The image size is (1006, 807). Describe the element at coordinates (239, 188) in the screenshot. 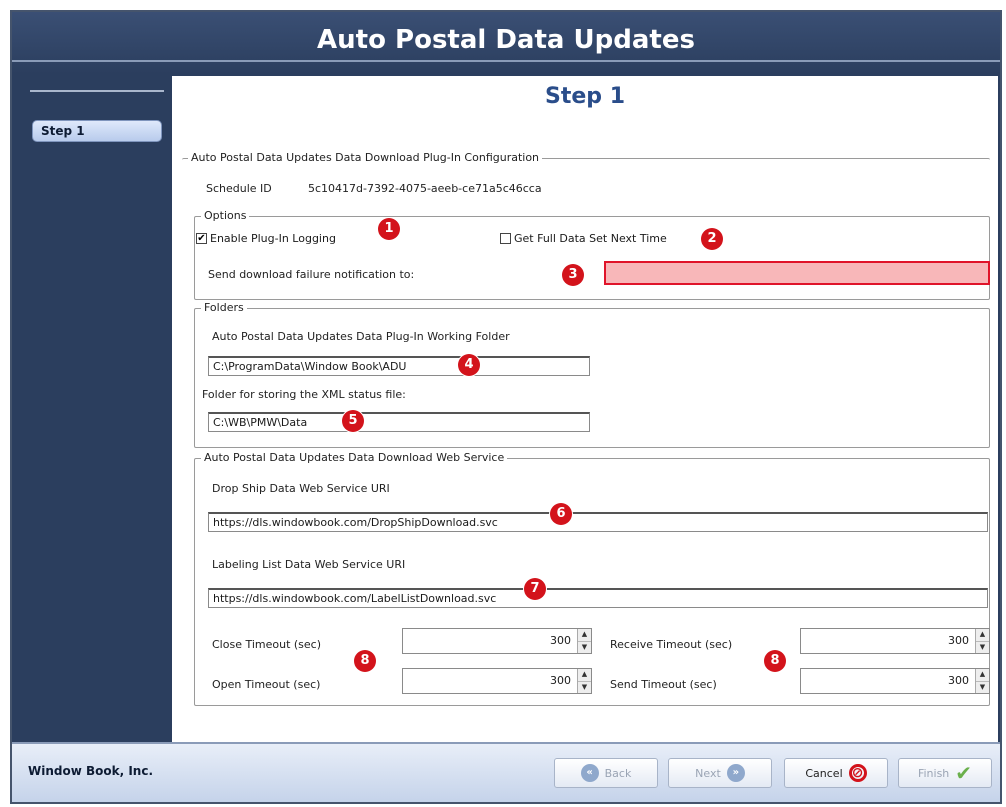

I see `schedule-id-label: Schedule ID` at that location.